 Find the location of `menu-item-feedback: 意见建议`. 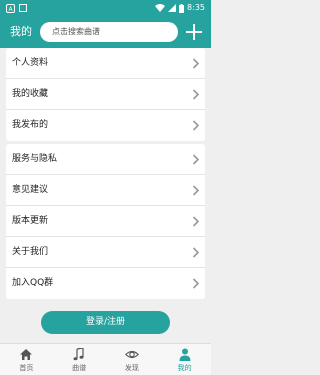

menu-item-feedback: 意见建议 is located at coordinates (105, 190).